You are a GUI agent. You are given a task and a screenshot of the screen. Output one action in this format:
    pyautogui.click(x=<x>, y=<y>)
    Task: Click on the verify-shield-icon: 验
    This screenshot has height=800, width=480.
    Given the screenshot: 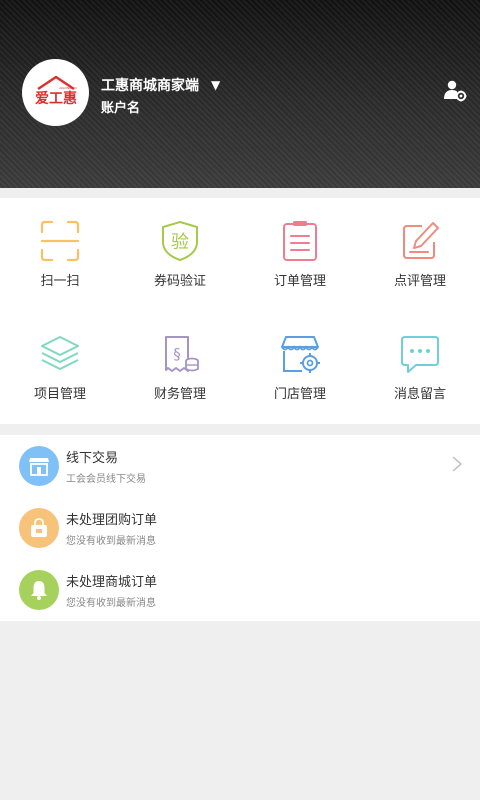 What is the action you would take?
    pyautogui.click(x=180, y=241)
    